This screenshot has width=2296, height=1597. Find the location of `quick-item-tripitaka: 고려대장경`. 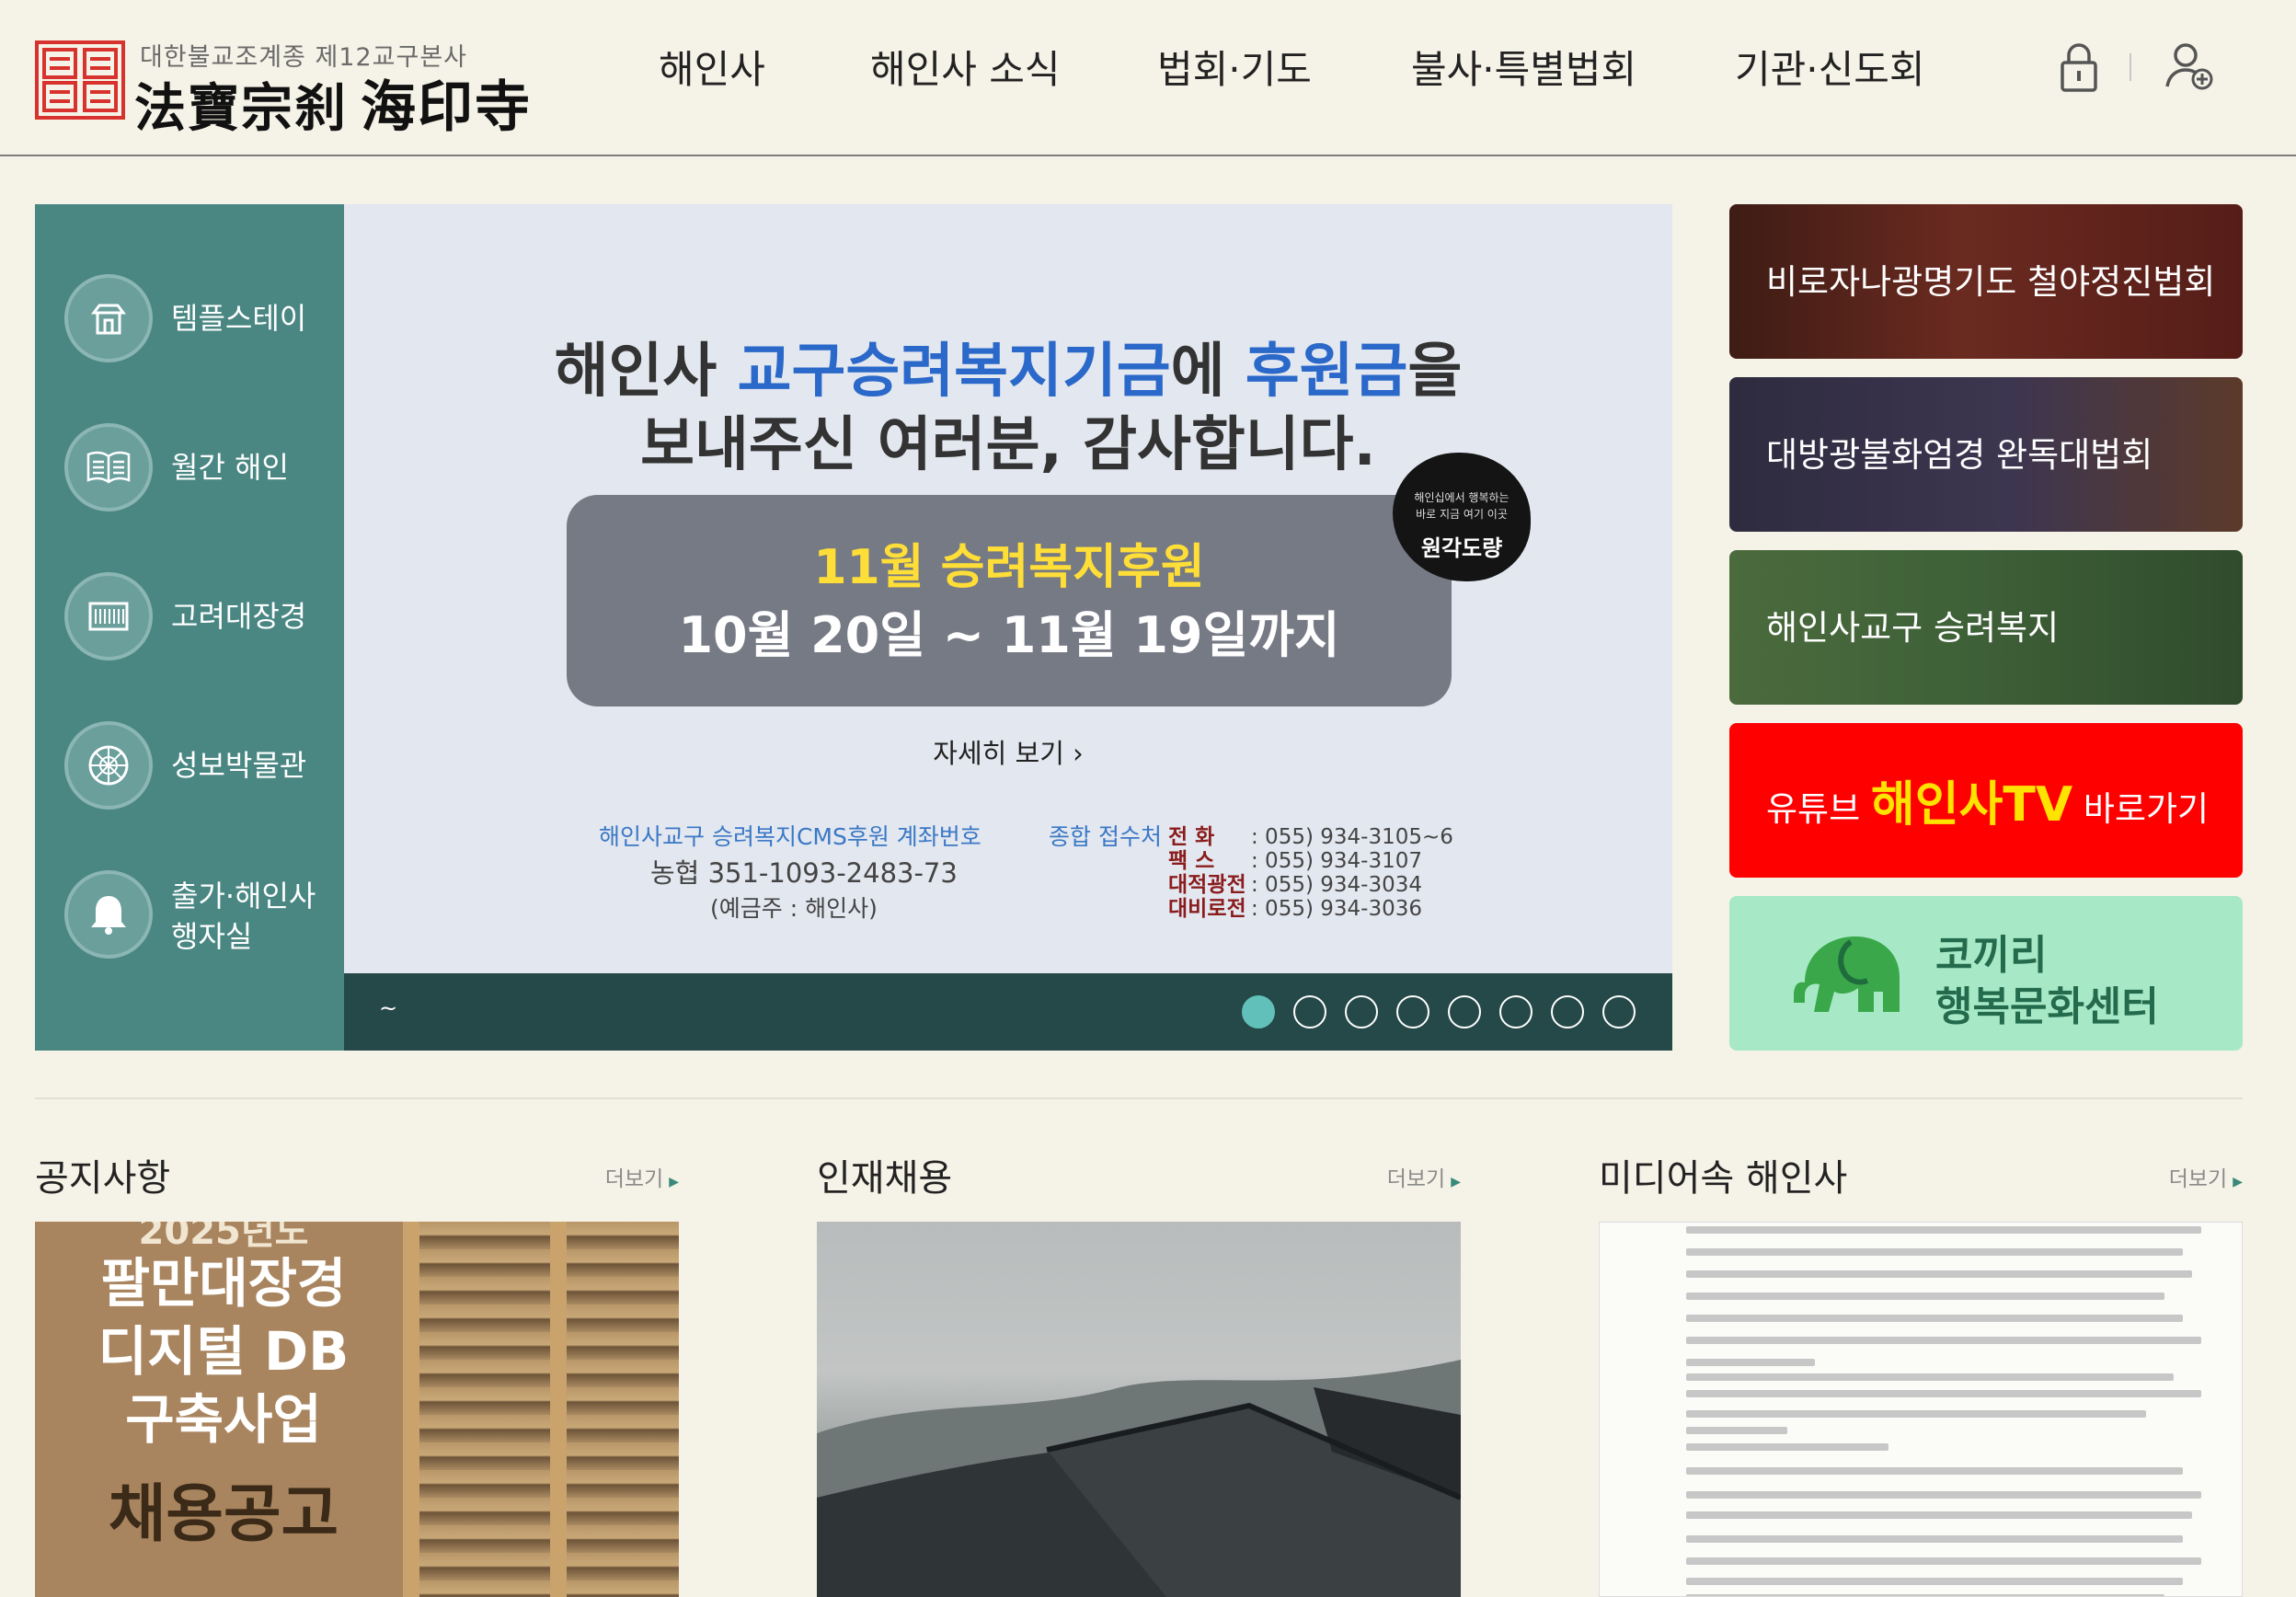

quick-item-tripitaka: 고려대장경 is located at coordinates (202, 618).